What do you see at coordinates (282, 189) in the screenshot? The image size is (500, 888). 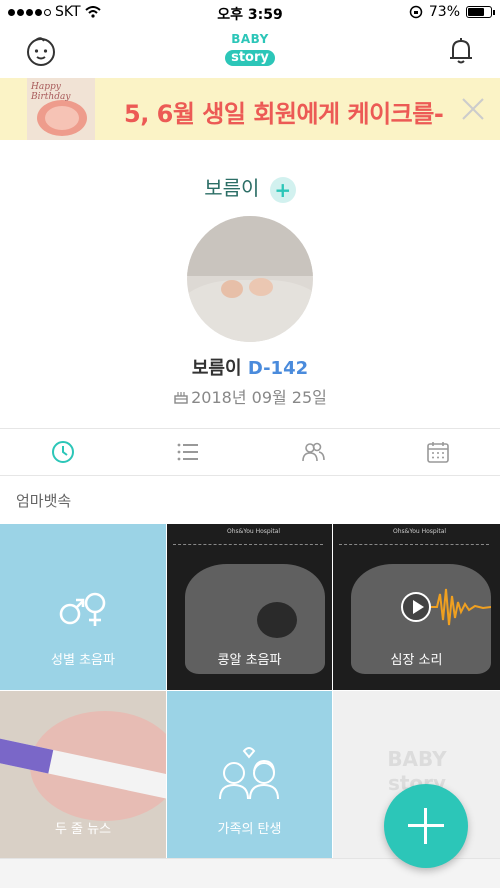 I see `add-child-button: +` at bounding box center [282, 189].